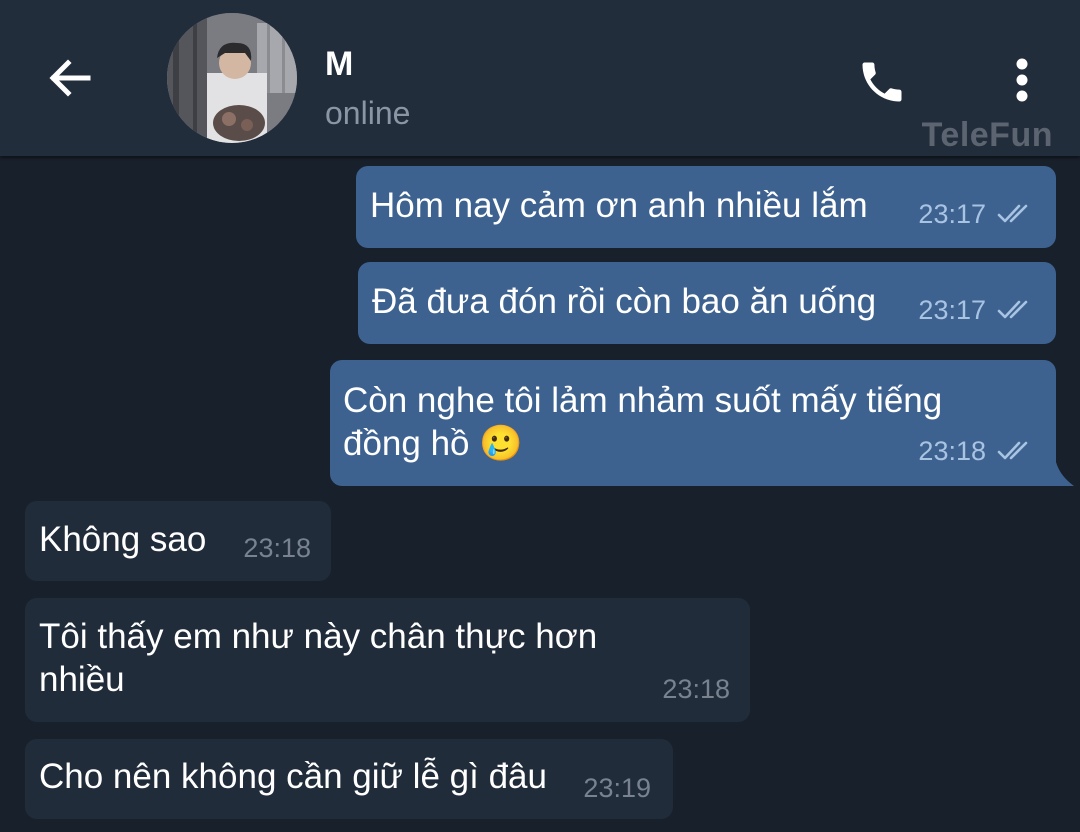 The image size is (1080, 832). I want to click on phone-icon, so click(882, 82).